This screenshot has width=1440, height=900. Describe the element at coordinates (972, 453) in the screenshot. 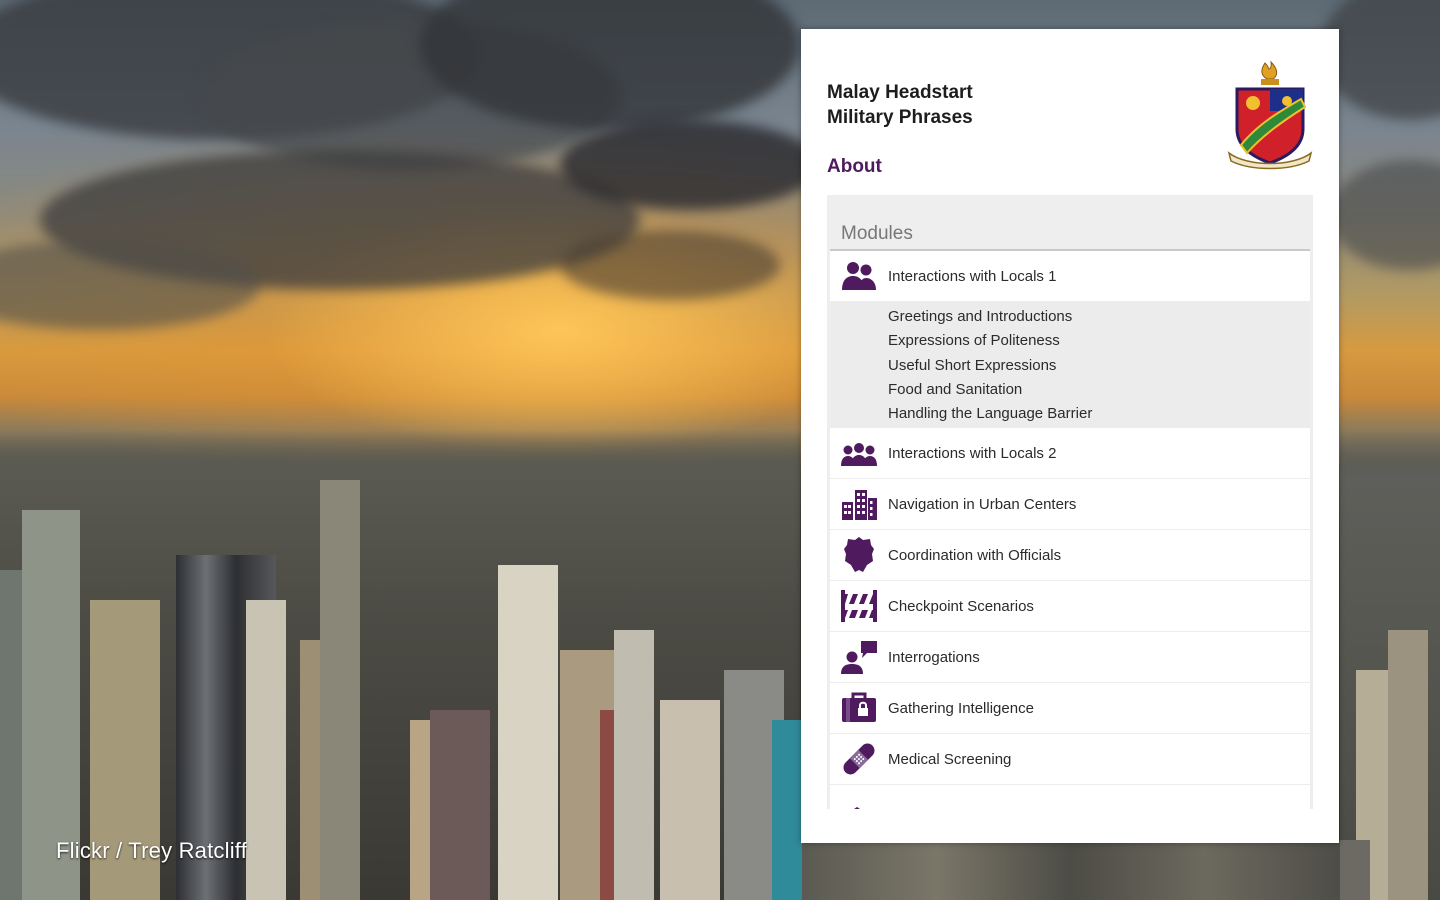

I see `module-label: Interactions with Locals 2` at that location.